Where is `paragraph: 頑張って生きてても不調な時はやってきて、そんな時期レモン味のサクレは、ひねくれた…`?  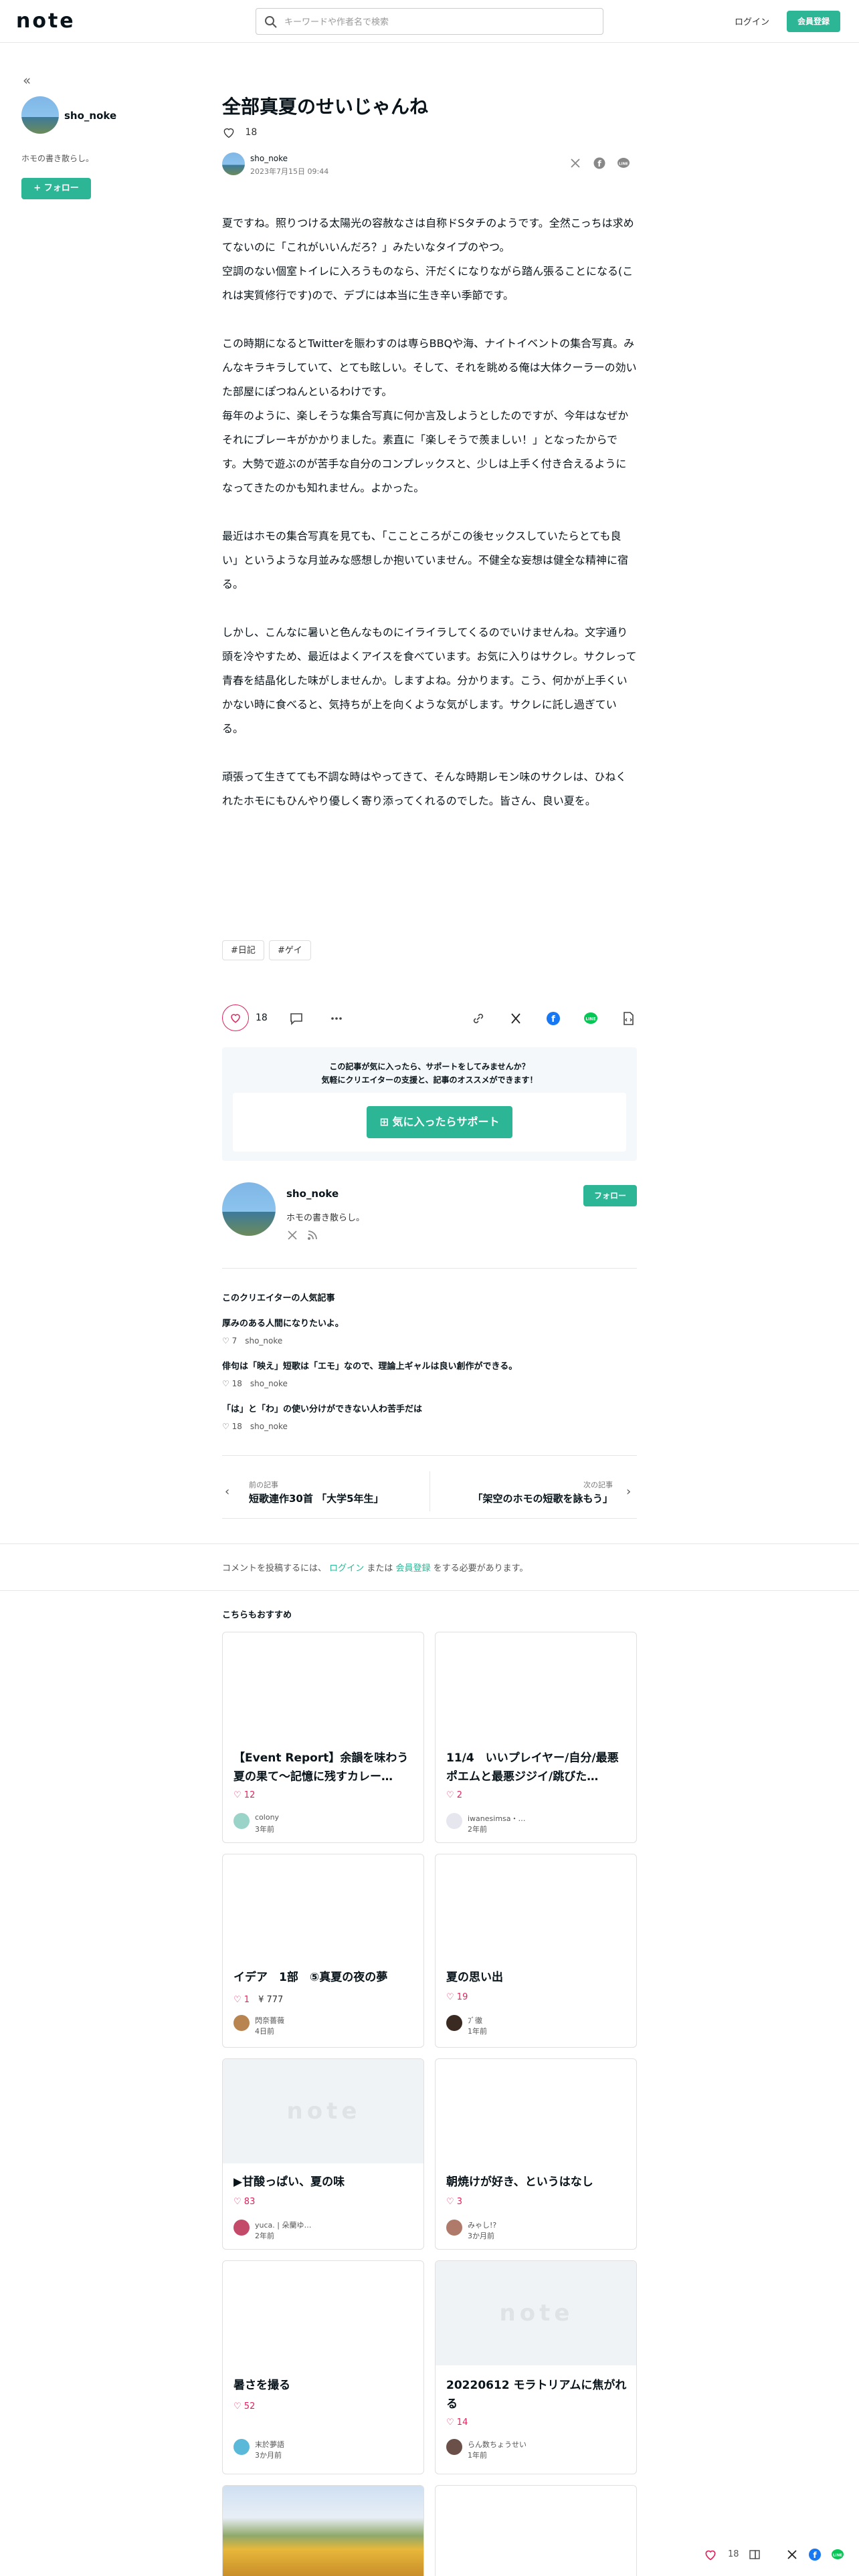 paragraph: 頑張って生きてても不調な時はやってきて、そんな時期レモン味のサクレは、ひねくれた… is located at coordinates (424, 789).